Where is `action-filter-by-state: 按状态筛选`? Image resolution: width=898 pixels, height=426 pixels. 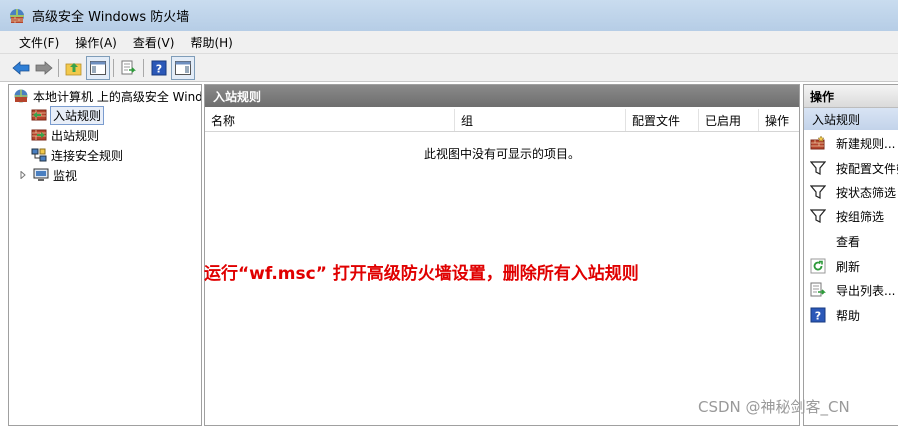 action-filter-by-state: 按状态筛选 is located at coordinates (851, 192).